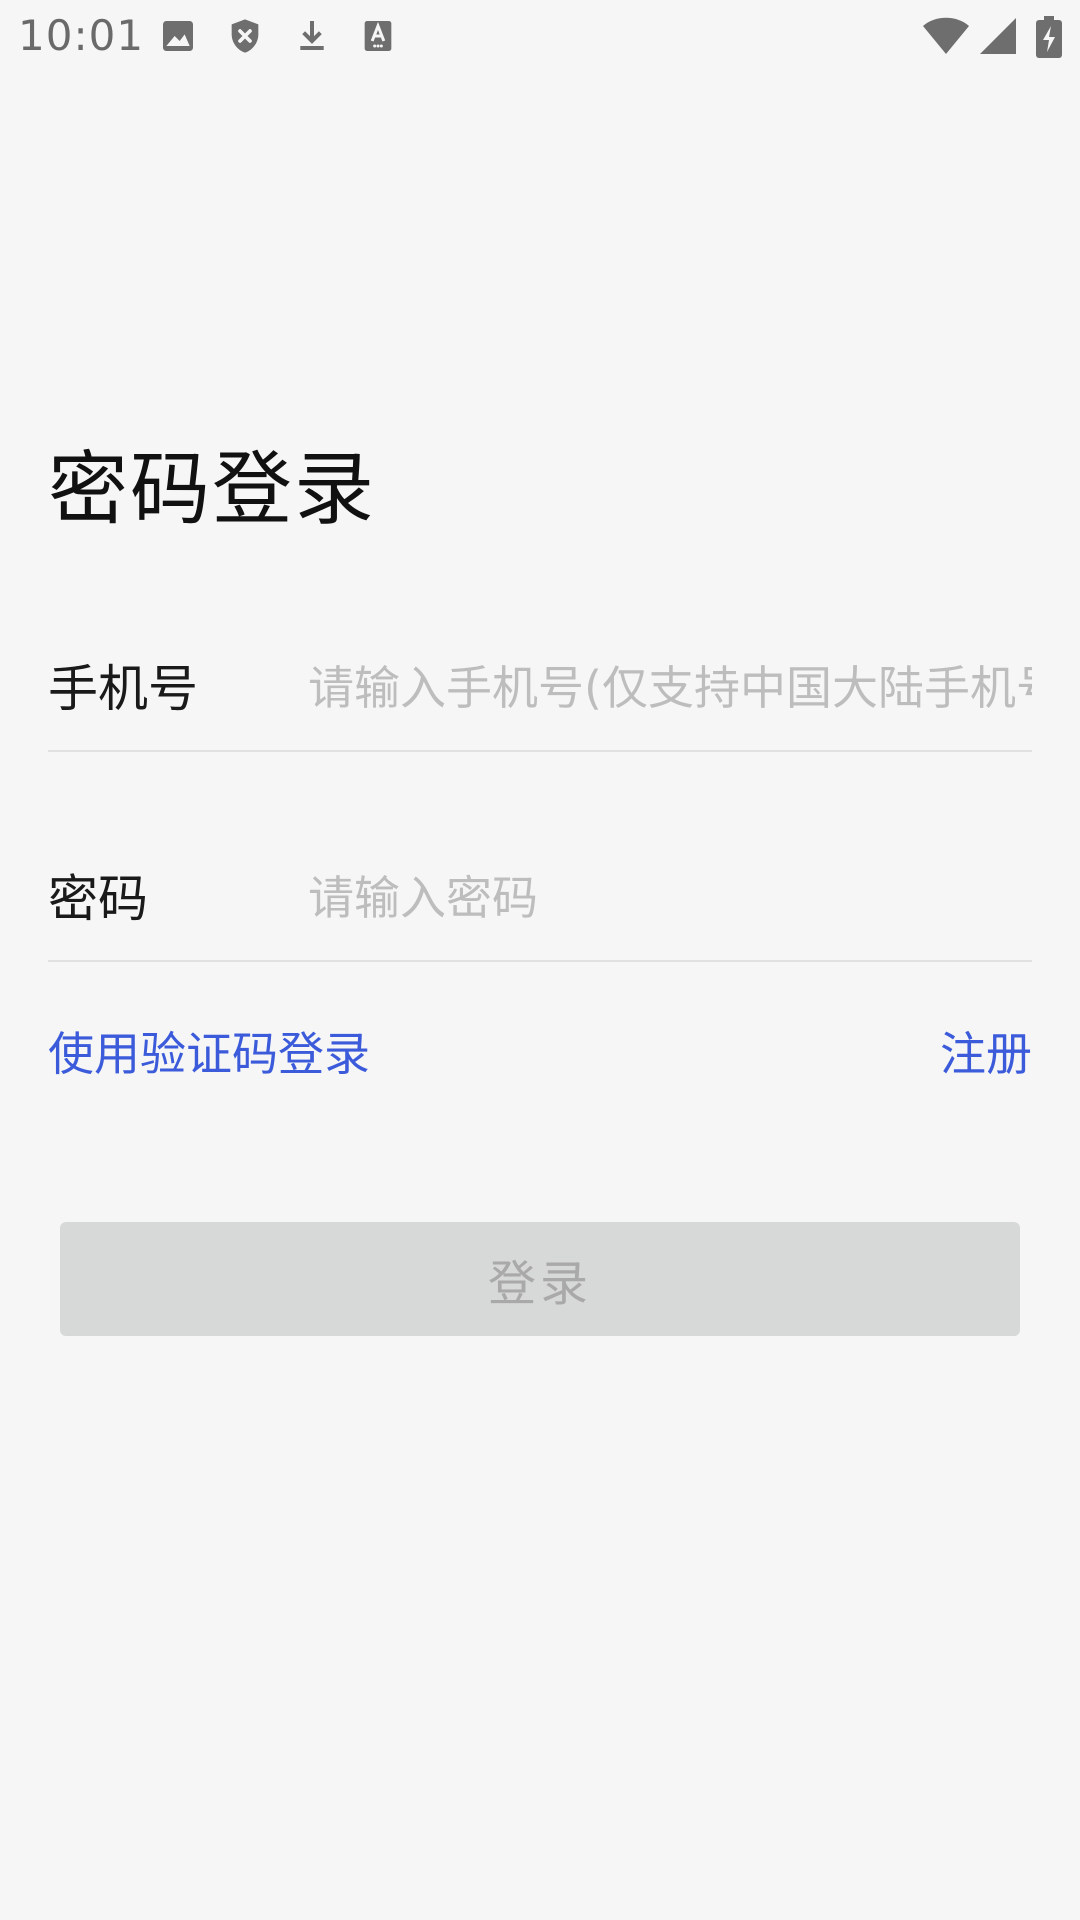 The width and height of the screenshot is (1080, 1920). I want to click on phone-label: 手机号, so click(123, 689).